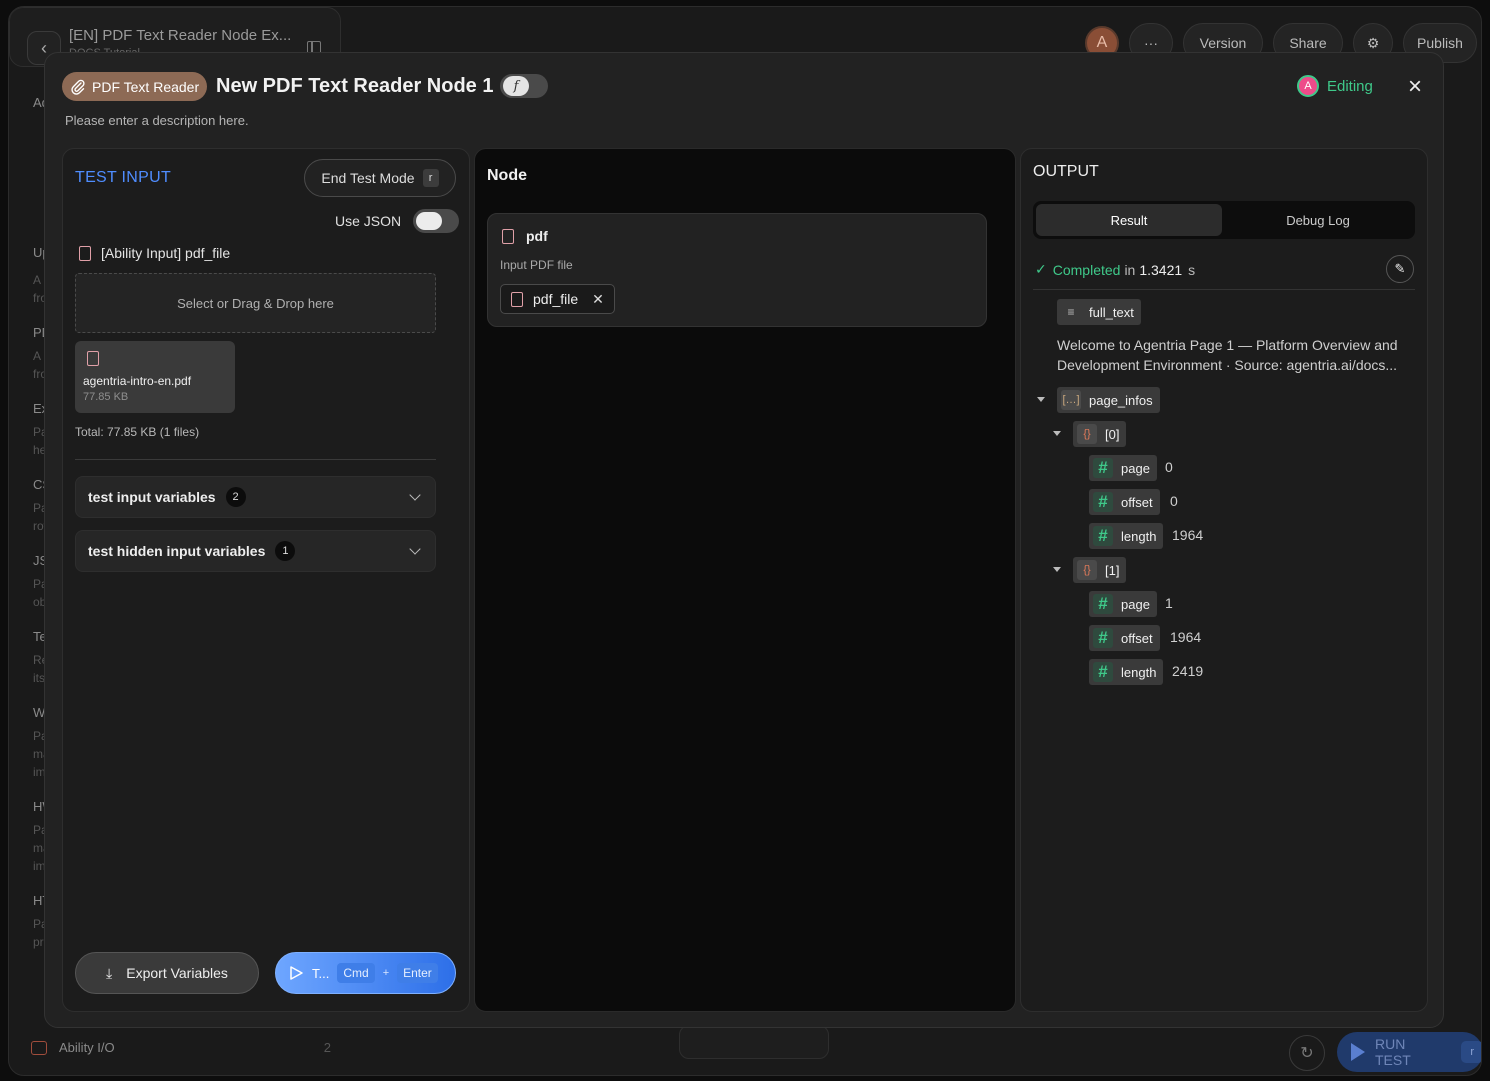 Image resolution: width=1490 pixels, height=1081 pixels. What do you see at coordinates (1099, 312) in the screenshot?
I see `key-full-text: ≡ full_text` at bounding box center [1099, 312].